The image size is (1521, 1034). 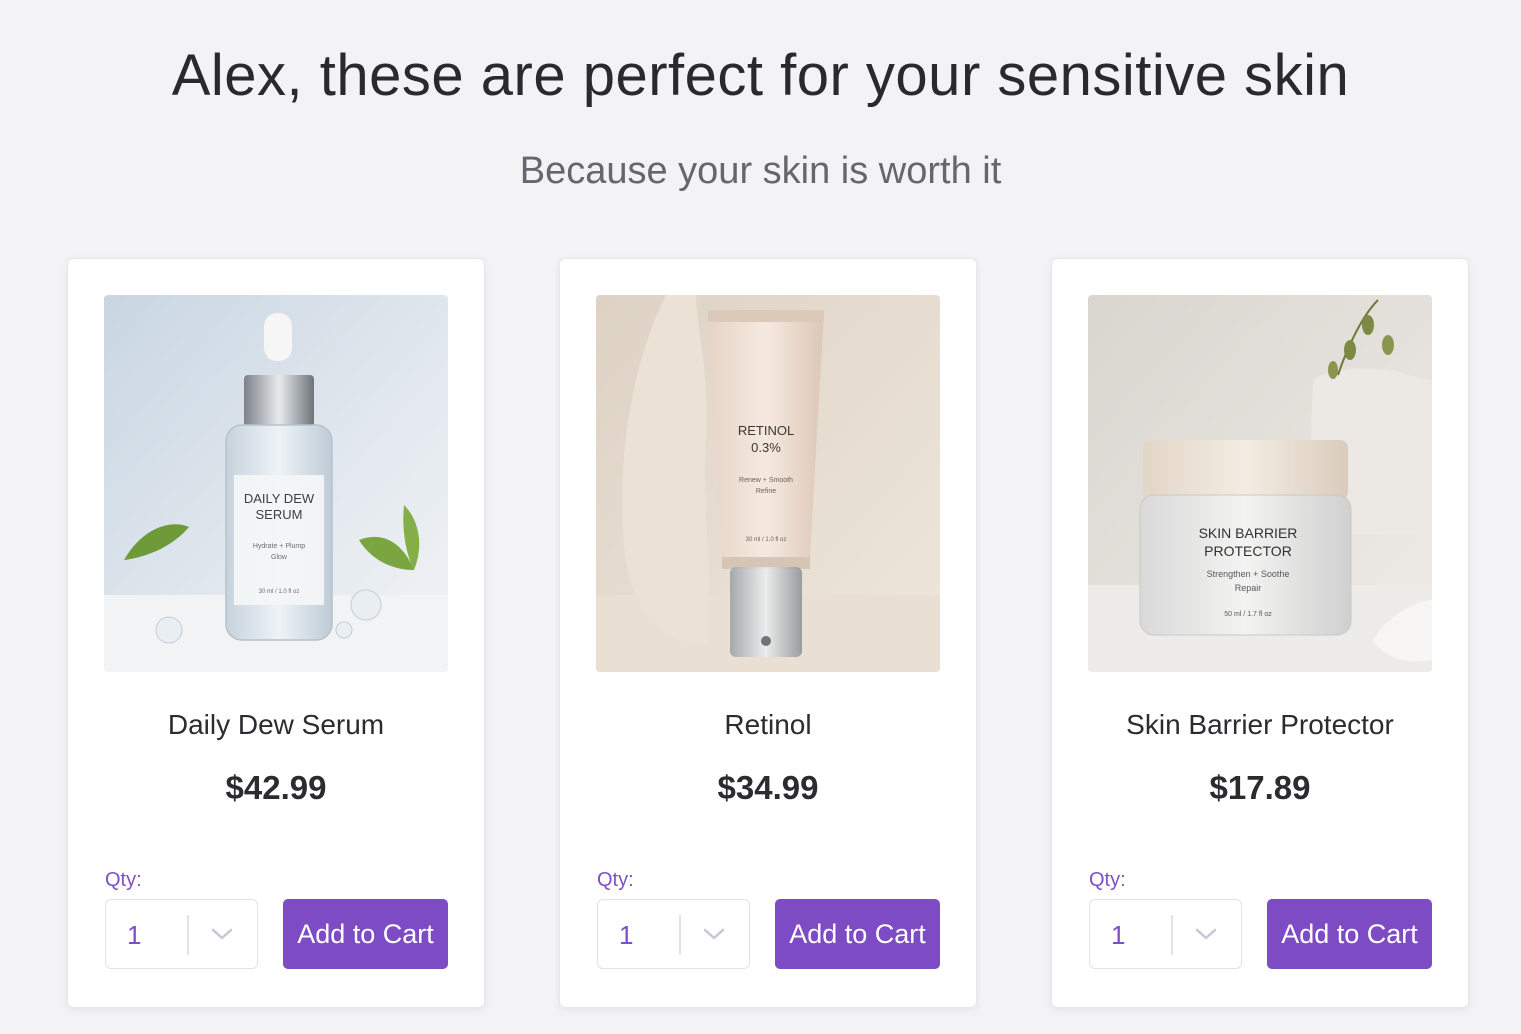 What do you see at coordinates (766, 447) in the screenshot?
I see `retinol-label-line2: 0.3%` at bounding box center [766, 447].